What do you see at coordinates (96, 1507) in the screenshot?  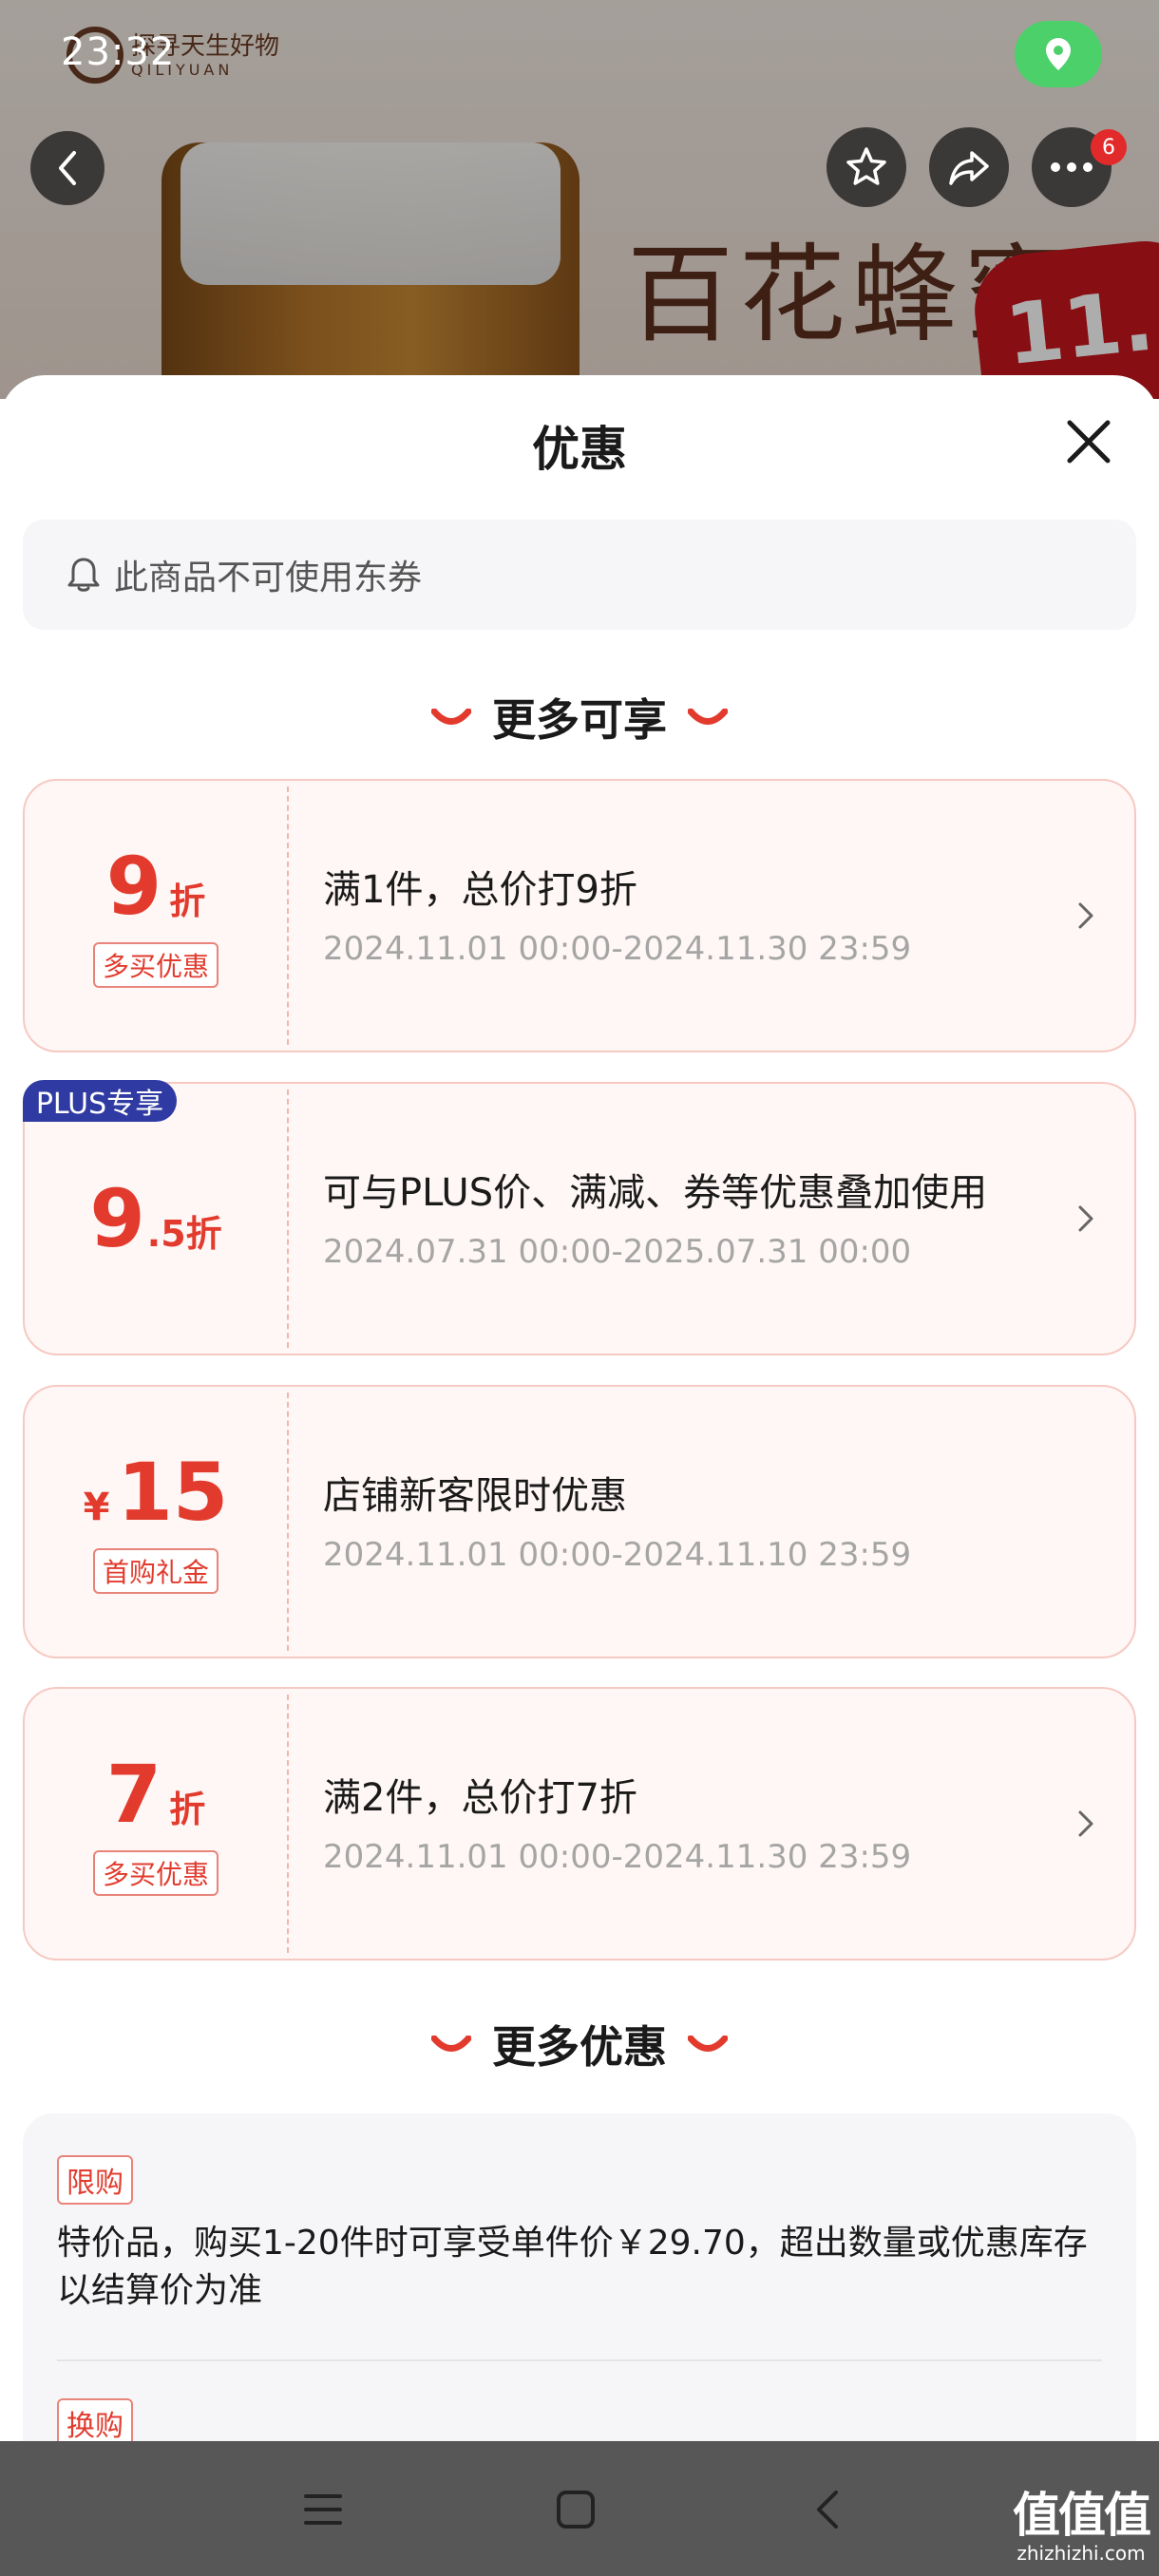 I see `offer-currency: ¥` at bounding box center [96, 1507].